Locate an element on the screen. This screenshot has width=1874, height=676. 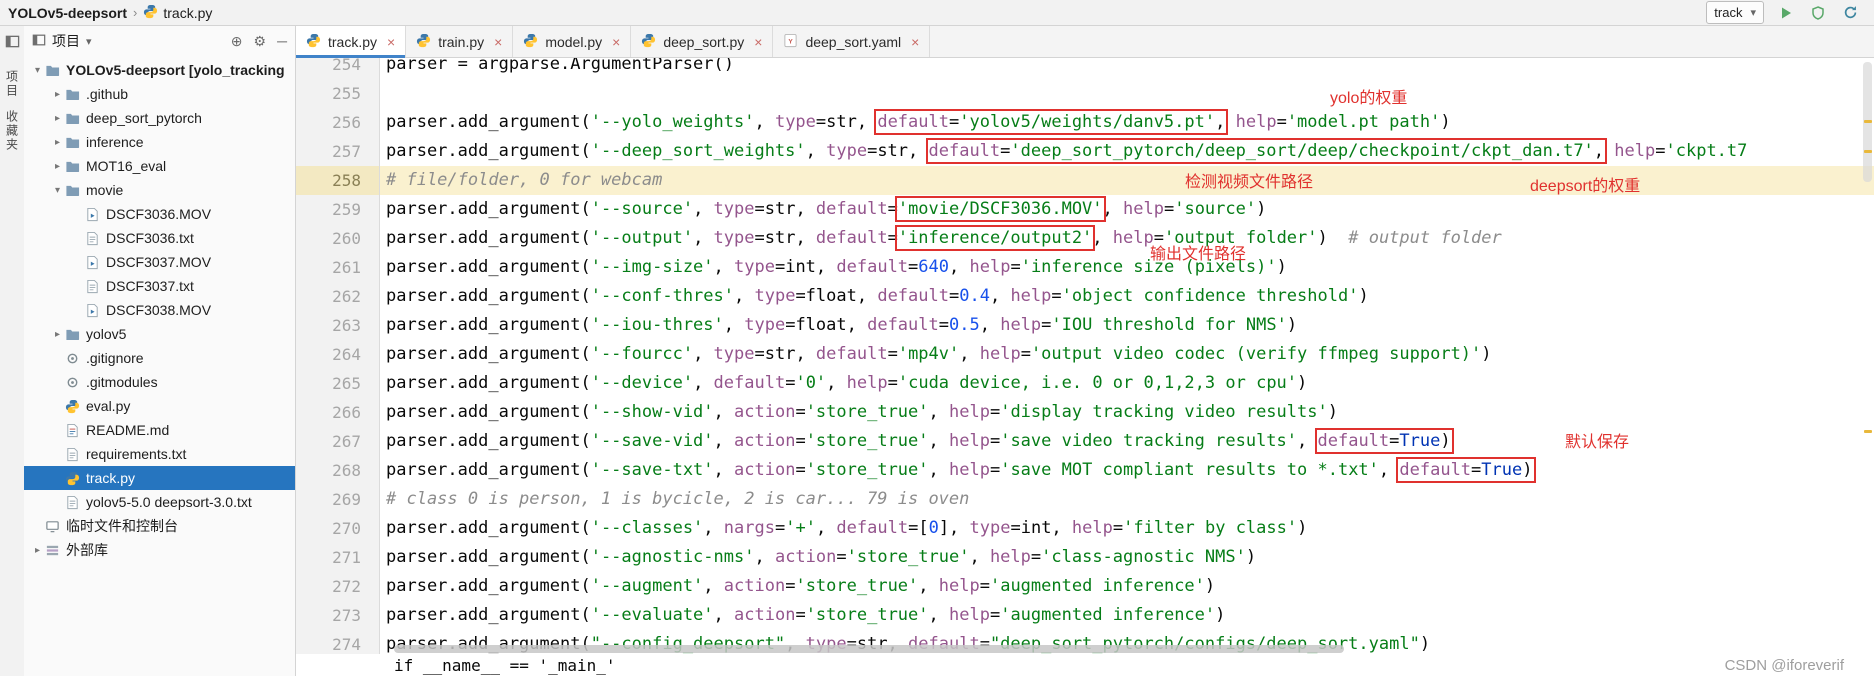
tree-item: README.md is located at coordinates (159, 430).